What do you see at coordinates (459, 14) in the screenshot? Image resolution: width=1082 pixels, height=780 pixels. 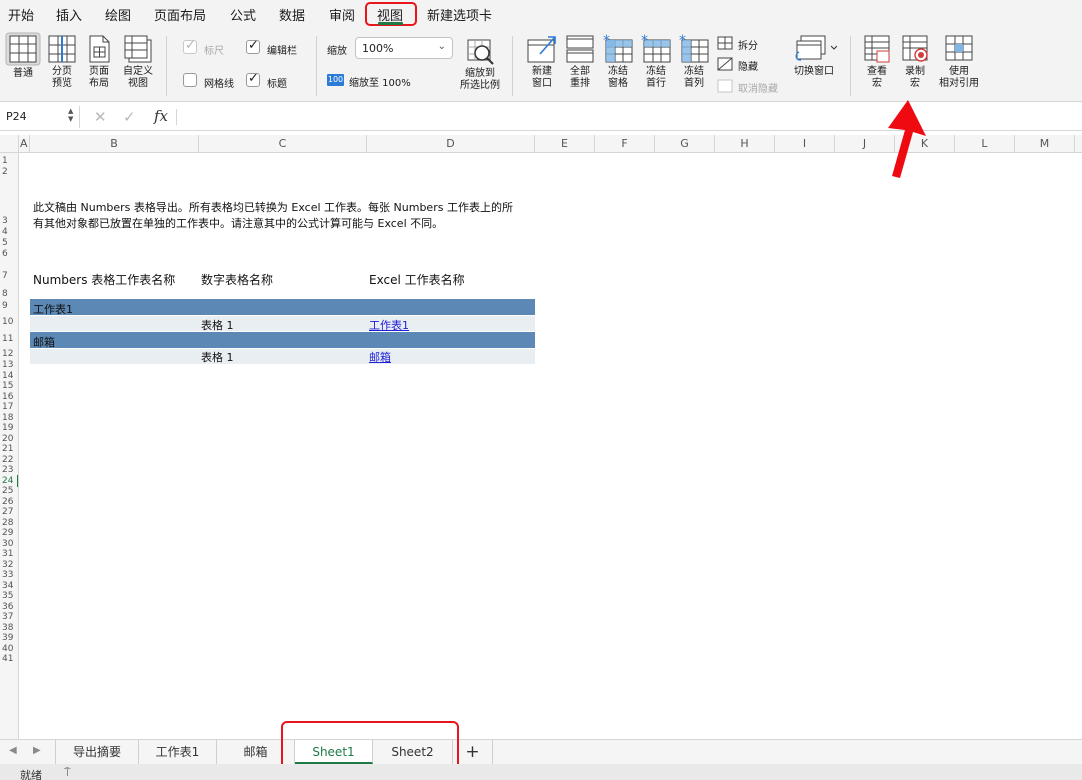 I see `tab-new-tab: 新建选项卡` at bounding box center [459, 14].